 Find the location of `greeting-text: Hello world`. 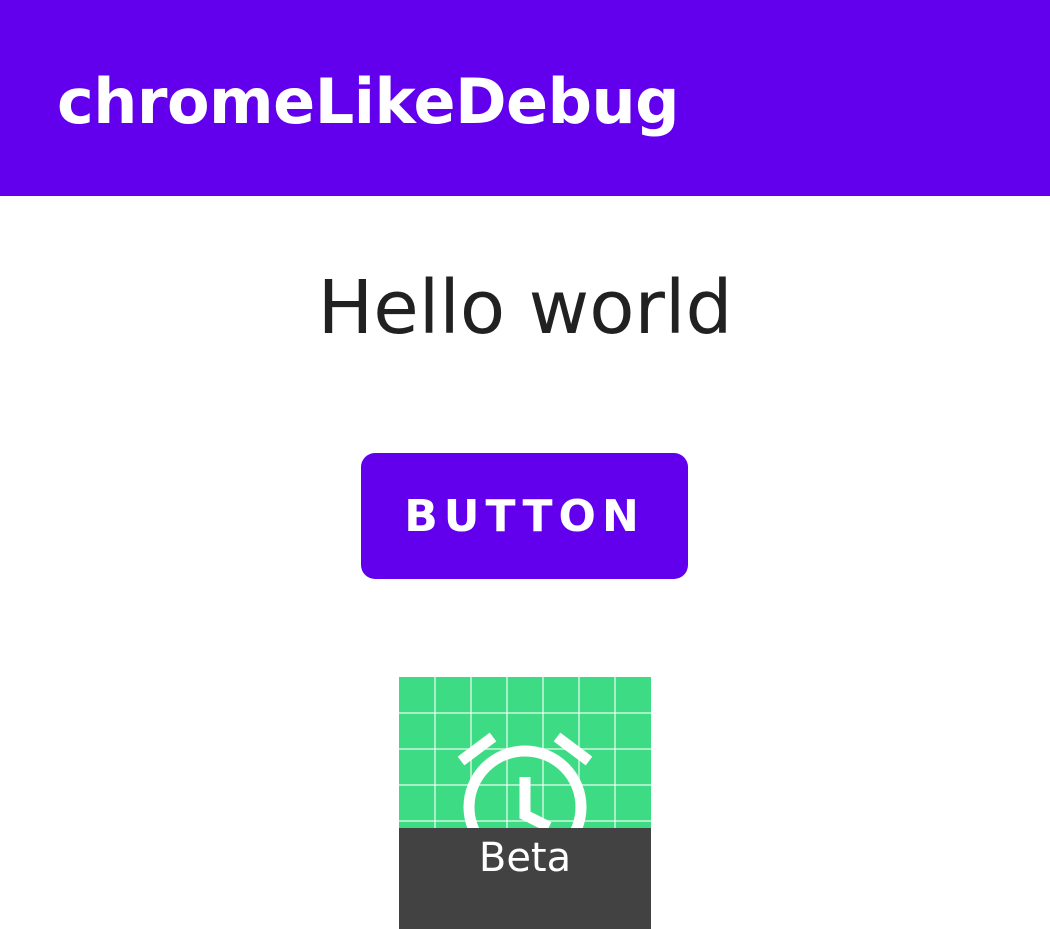

greeting-text: Hello world is located at coordinates (525, 308).